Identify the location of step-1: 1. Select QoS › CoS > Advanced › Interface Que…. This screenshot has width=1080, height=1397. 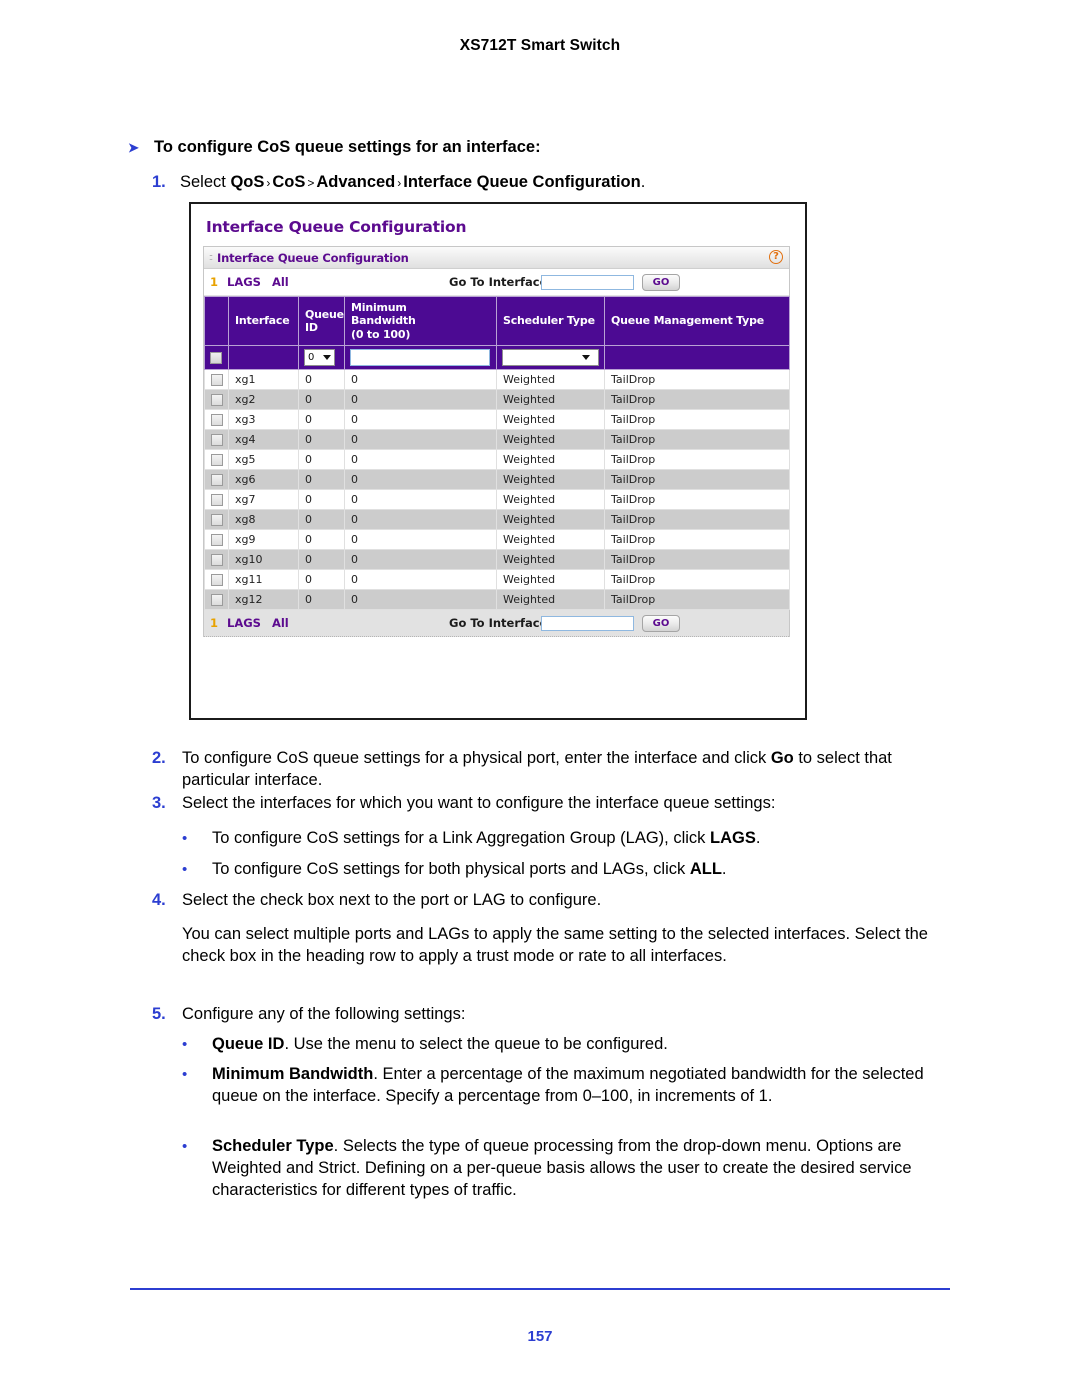
(562, 182).